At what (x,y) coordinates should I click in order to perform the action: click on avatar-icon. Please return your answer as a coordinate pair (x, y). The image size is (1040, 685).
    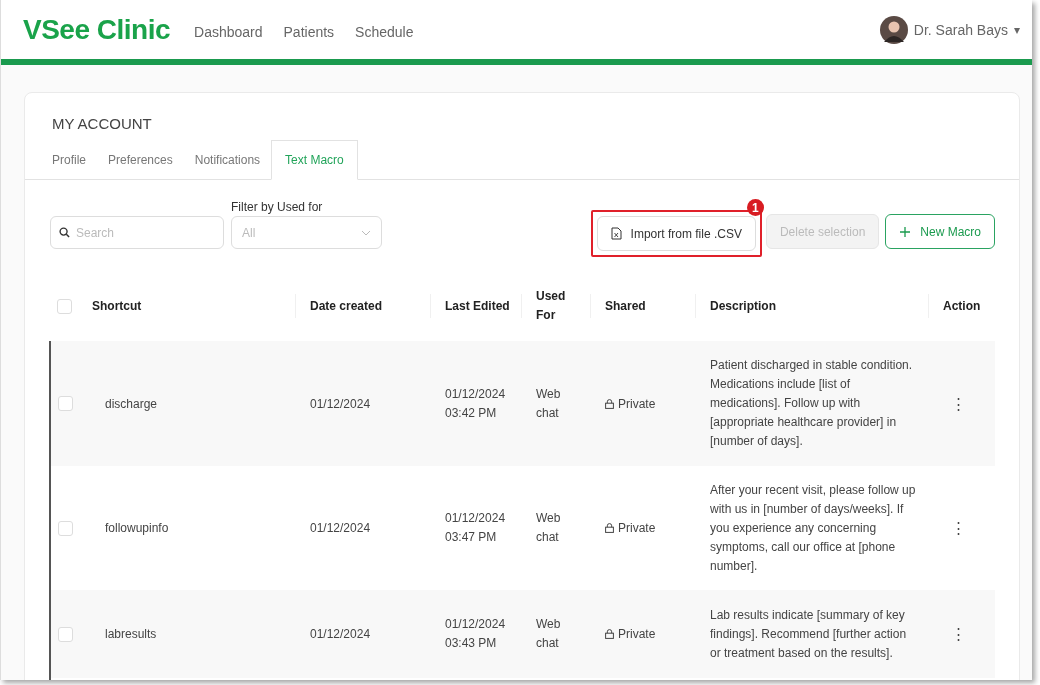
    Looking at the image, I should click on (893, 29).